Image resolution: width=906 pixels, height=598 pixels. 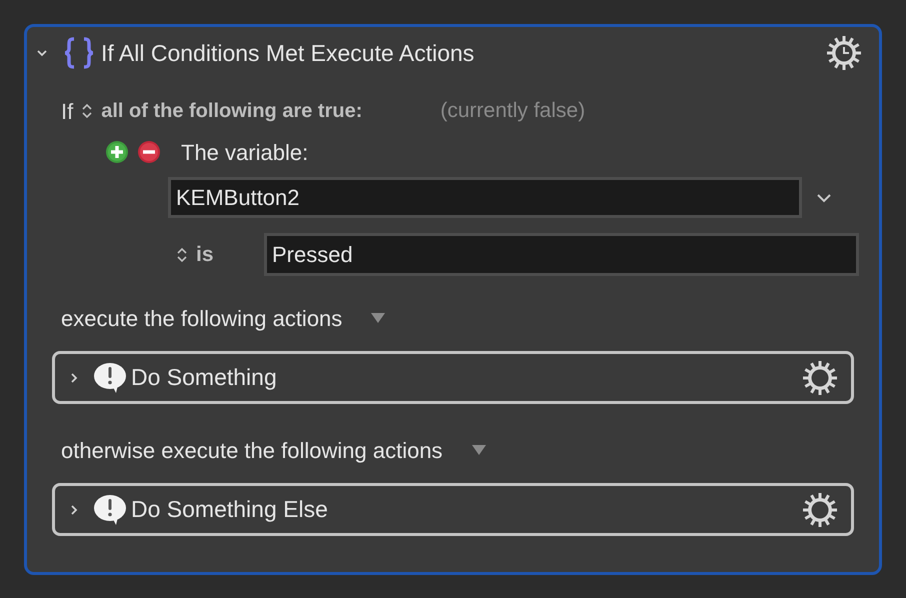 I want to click on remove-icon, so click(x=149, y=152).